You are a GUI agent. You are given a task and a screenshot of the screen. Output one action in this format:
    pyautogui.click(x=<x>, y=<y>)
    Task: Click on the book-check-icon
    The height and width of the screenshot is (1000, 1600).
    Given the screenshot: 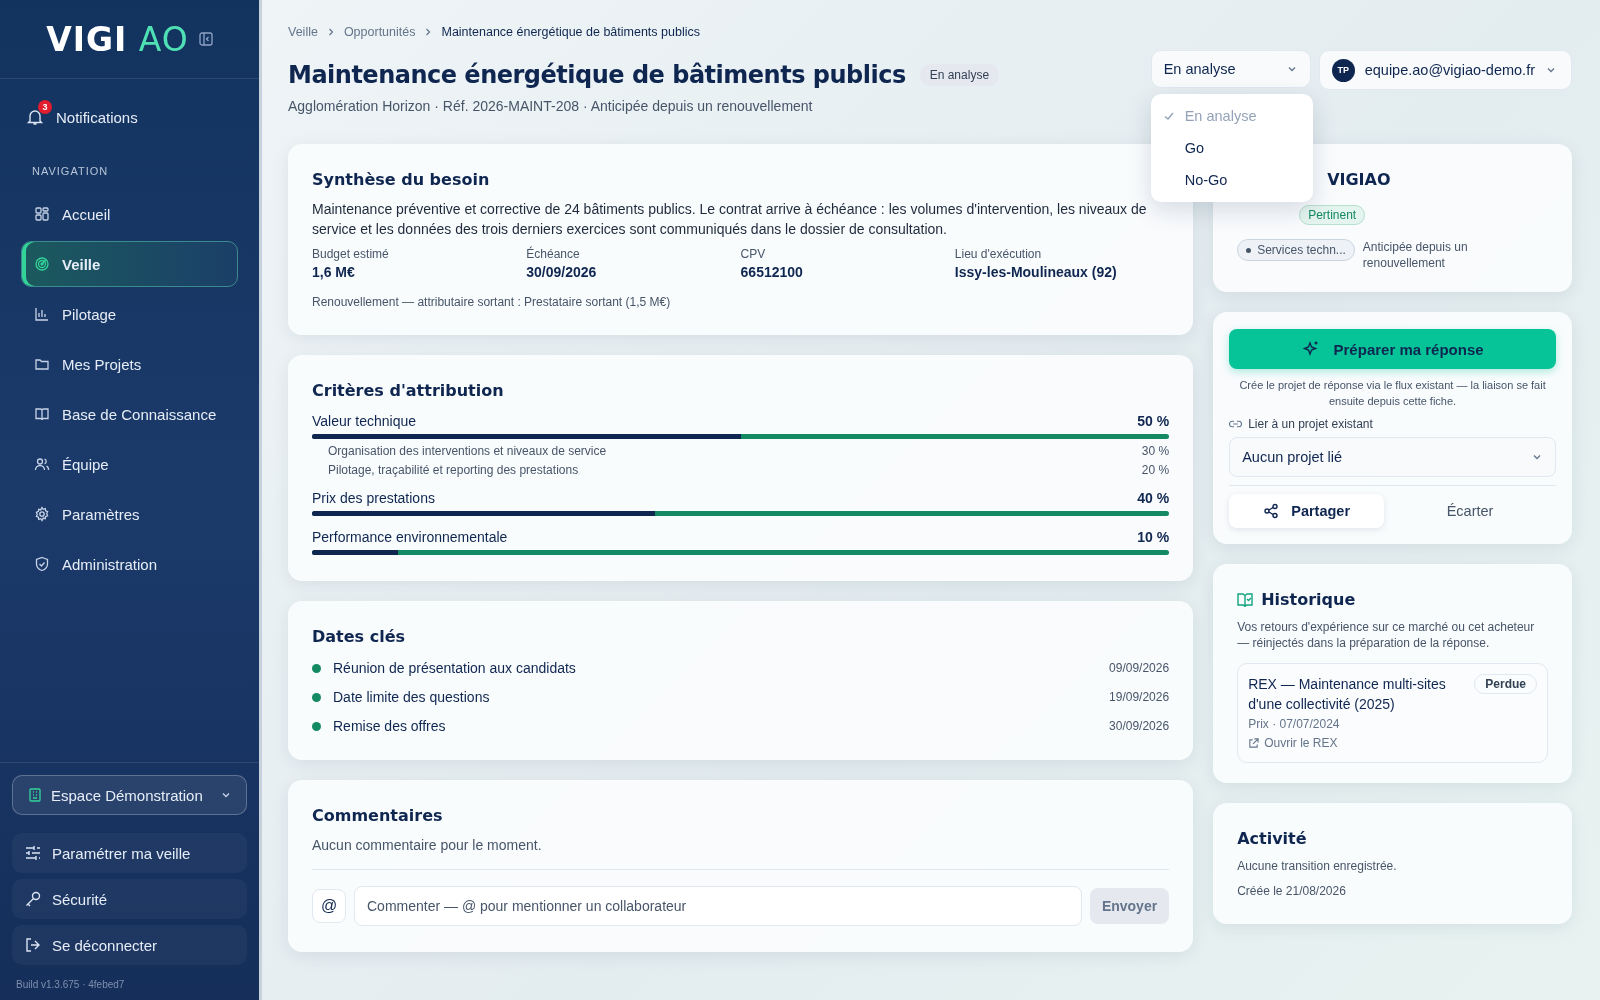 What is the action you would take?
    pyautogui.click(x=1245, y=599)
    